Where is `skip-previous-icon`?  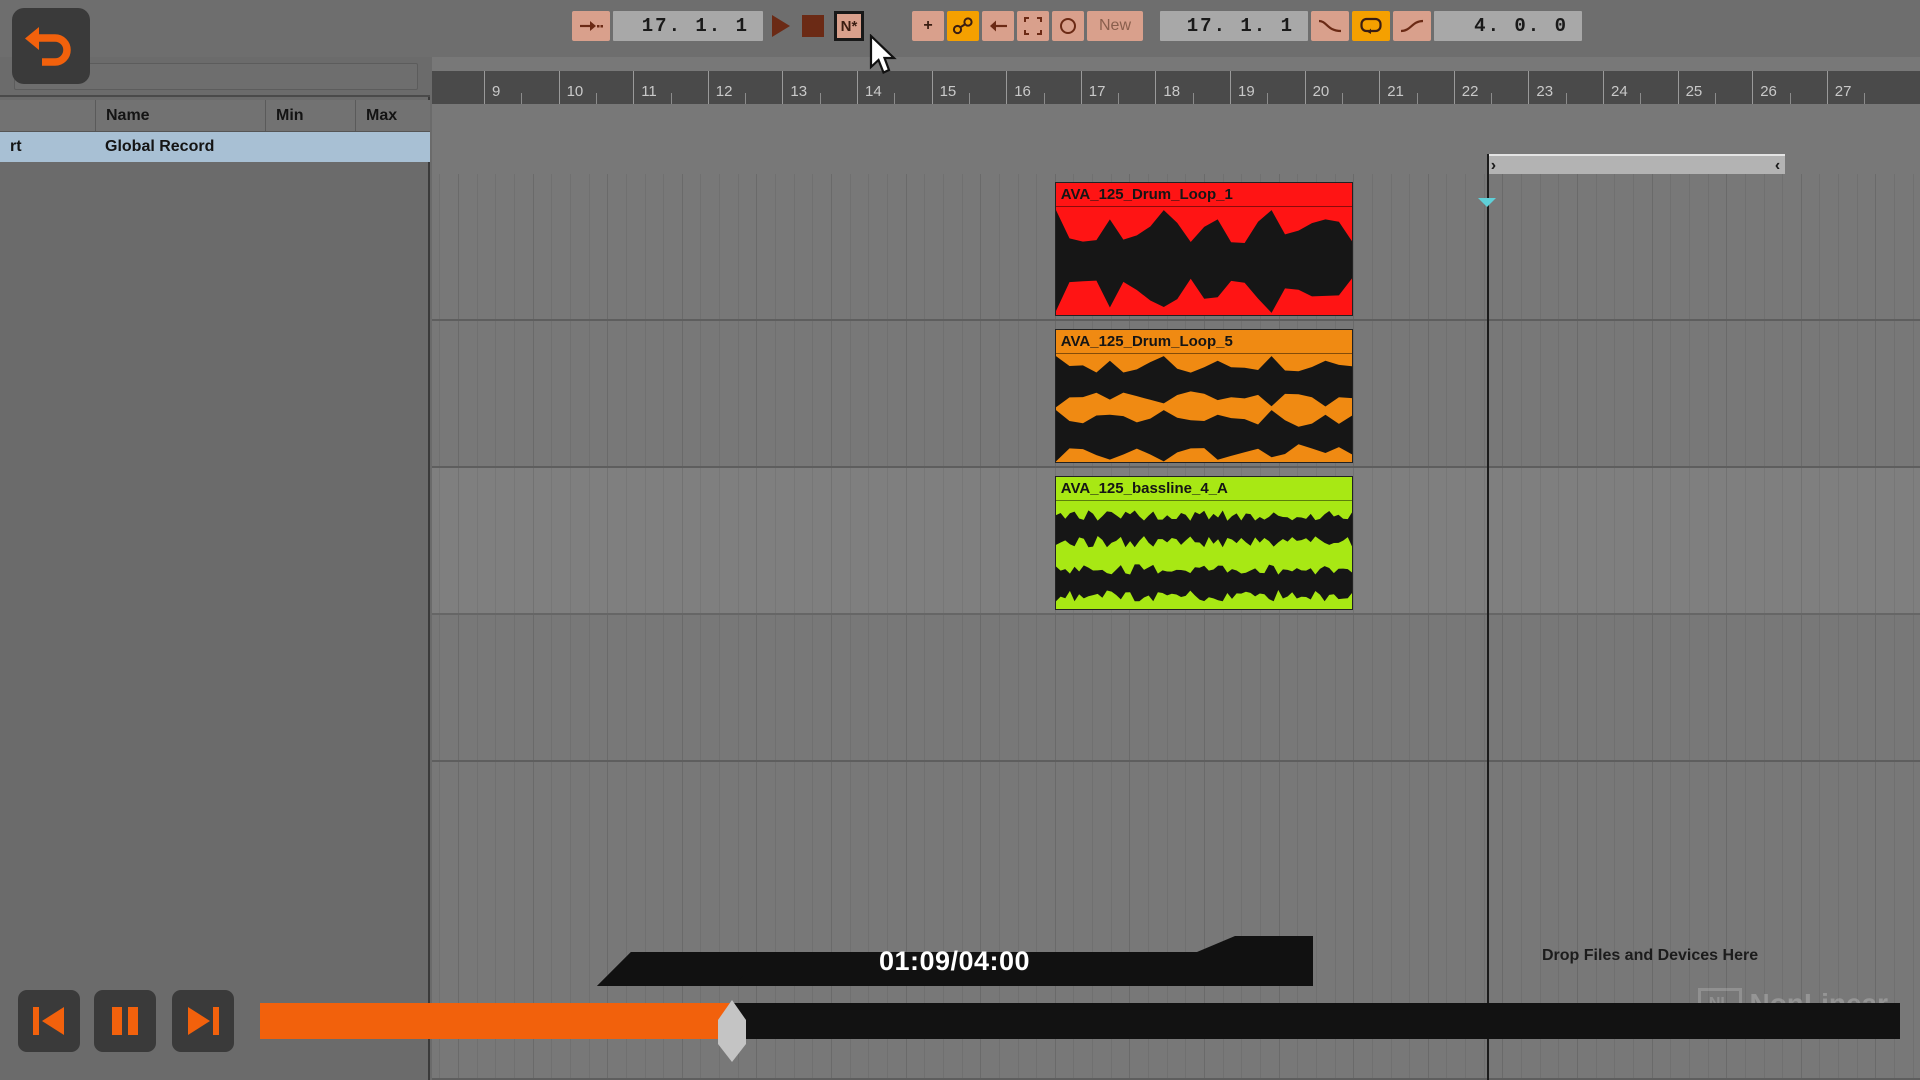
skip-previous-icon is located at coordinates (48, 1021).